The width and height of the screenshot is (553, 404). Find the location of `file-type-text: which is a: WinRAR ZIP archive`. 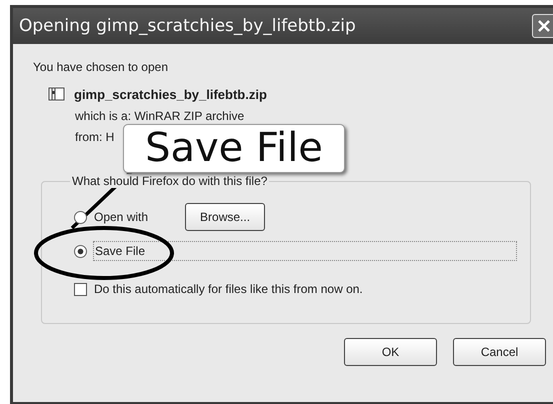

file-type-text: which is a: WinRAR ZIP archive is located at coordinates (160, 116).